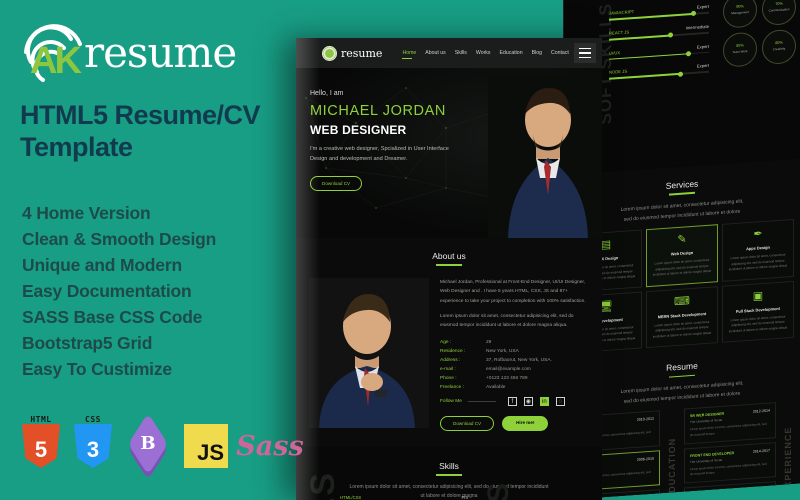 The height and width of the screenshot is (500, 800). What do you see at coordinates (102, 265) in the screenshot?
I see `feature-item: Unique and Modern` at bounding box center [102, 265].